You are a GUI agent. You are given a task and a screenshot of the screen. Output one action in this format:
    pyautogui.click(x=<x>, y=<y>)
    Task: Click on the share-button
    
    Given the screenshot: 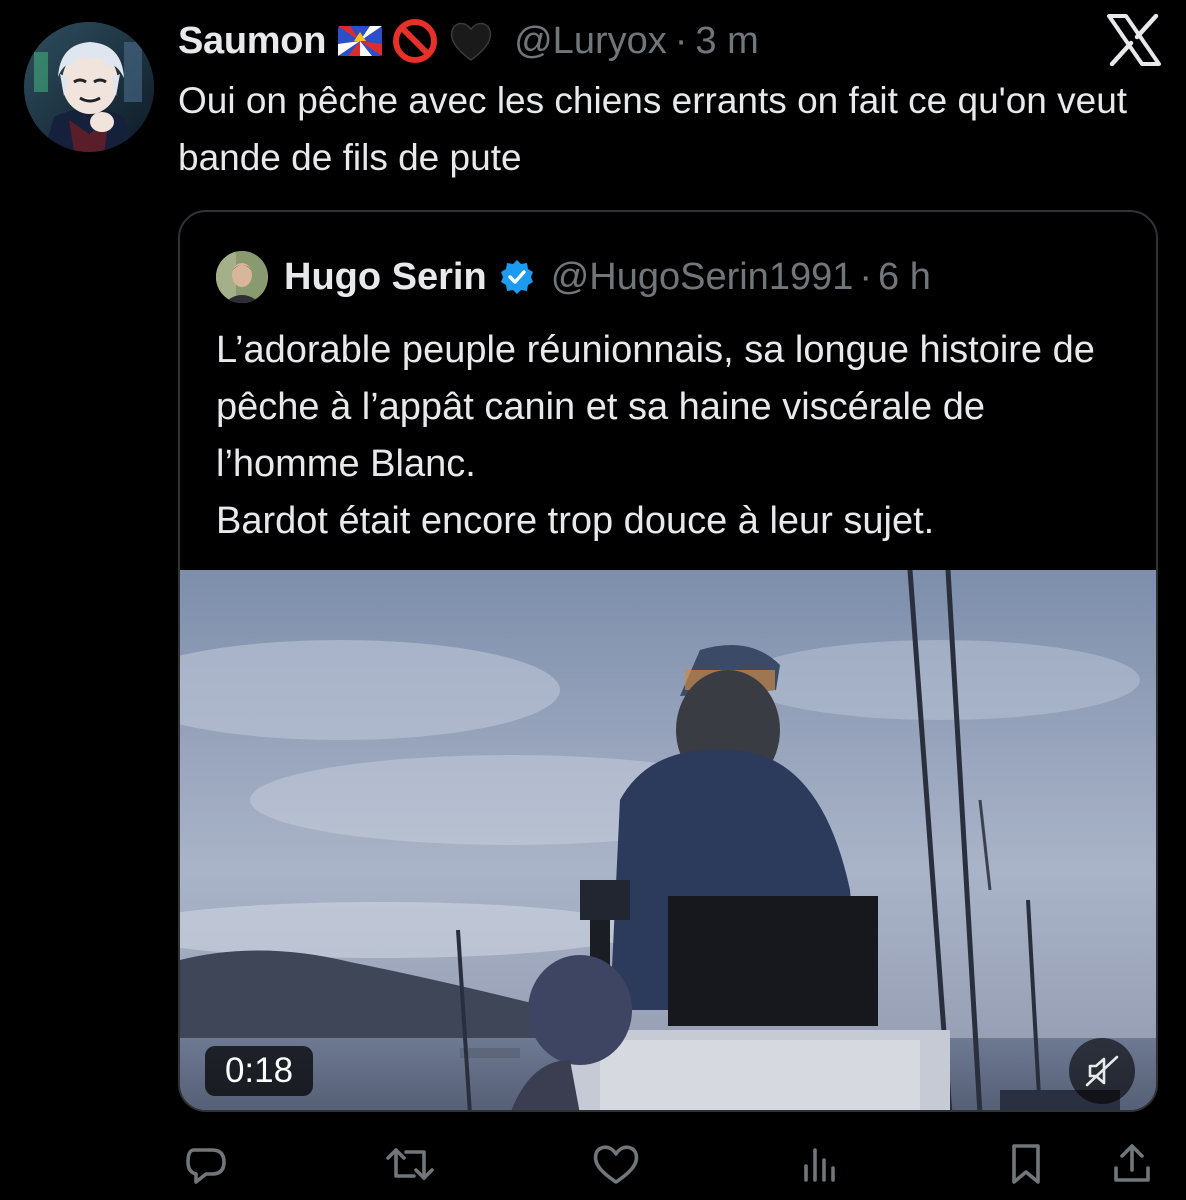 What is the action you would take?
    pyautogui.click(x=1132, y=1164)
    